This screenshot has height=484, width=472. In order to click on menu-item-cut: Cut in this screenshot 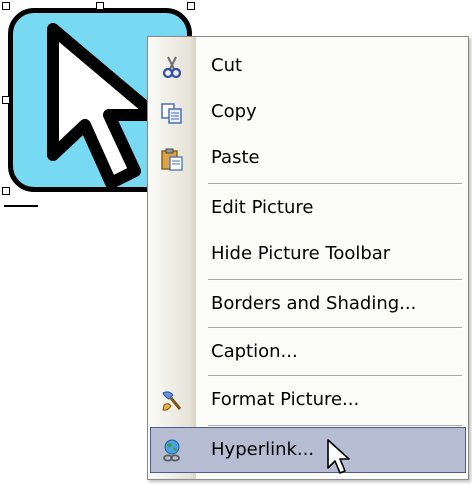, I will do `click(308, 66)`.